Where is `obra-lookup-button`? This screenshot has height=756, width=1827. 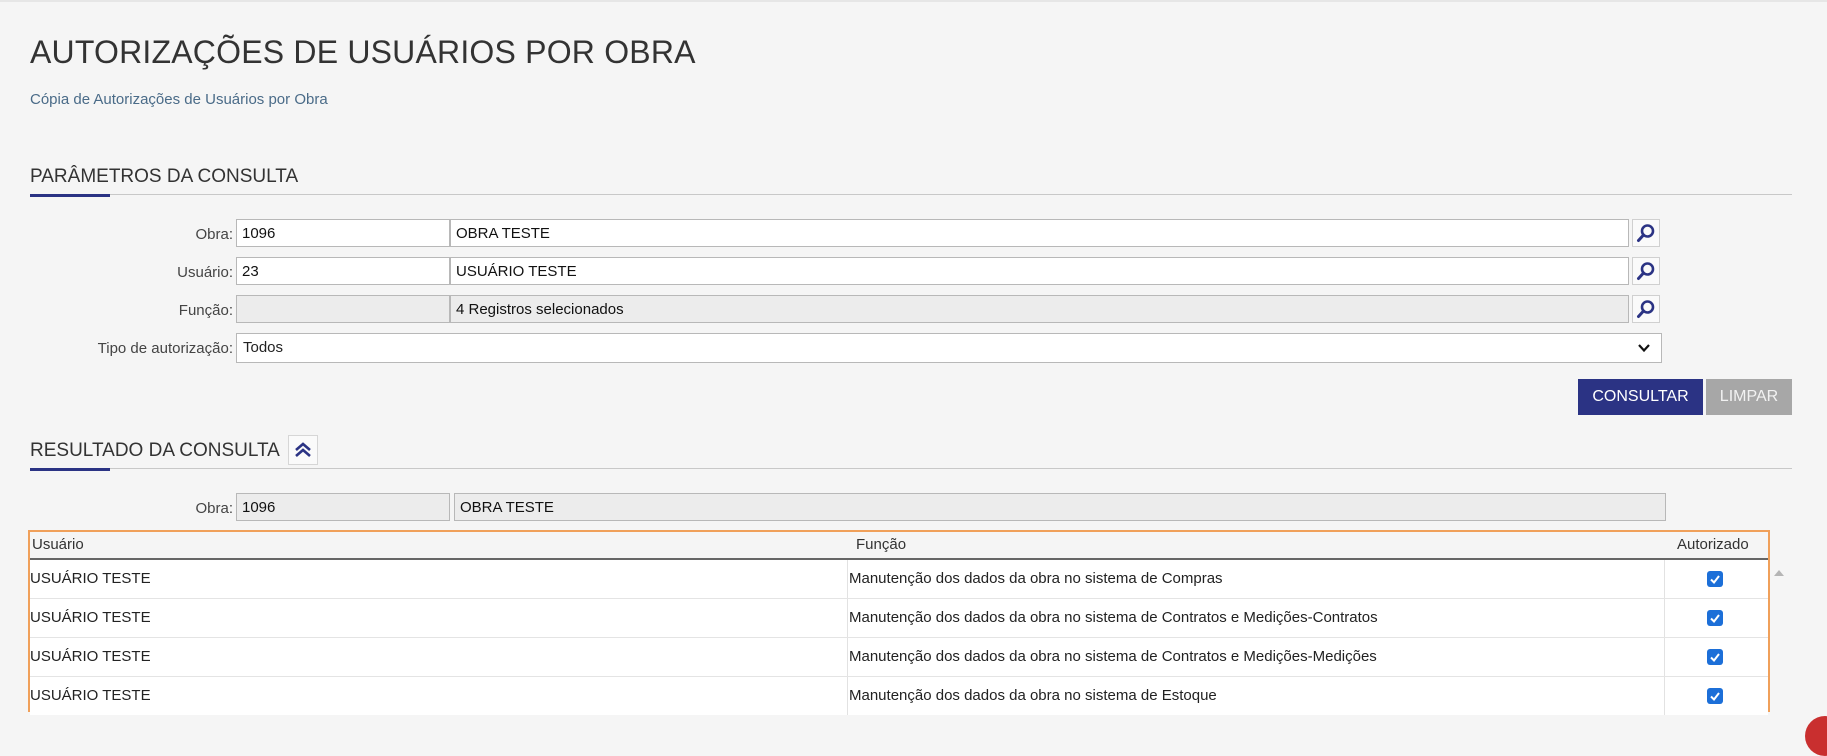
obra-lookup-button is located at coordinates (1646, 233).